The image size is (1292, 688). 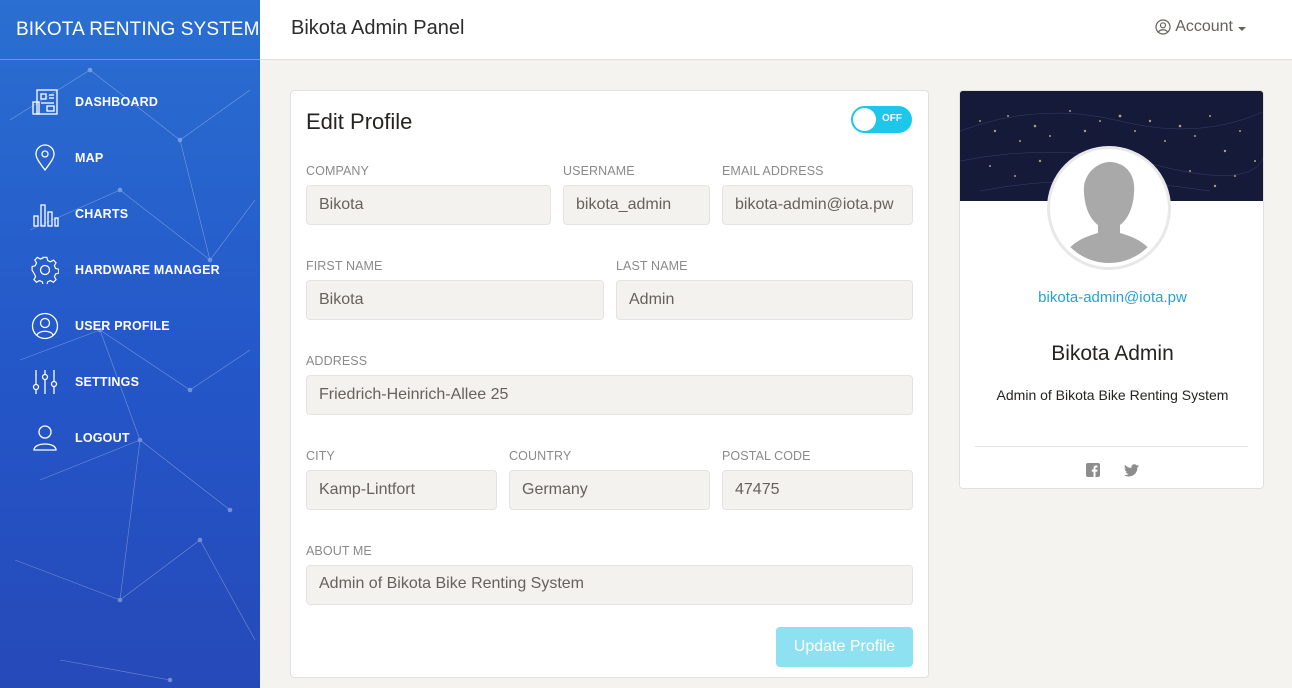 What do you see at coordinates (1112, 353) in the screenshot?
I see `profile-name: Bikota Admin` at bounding box center [1112, 353].